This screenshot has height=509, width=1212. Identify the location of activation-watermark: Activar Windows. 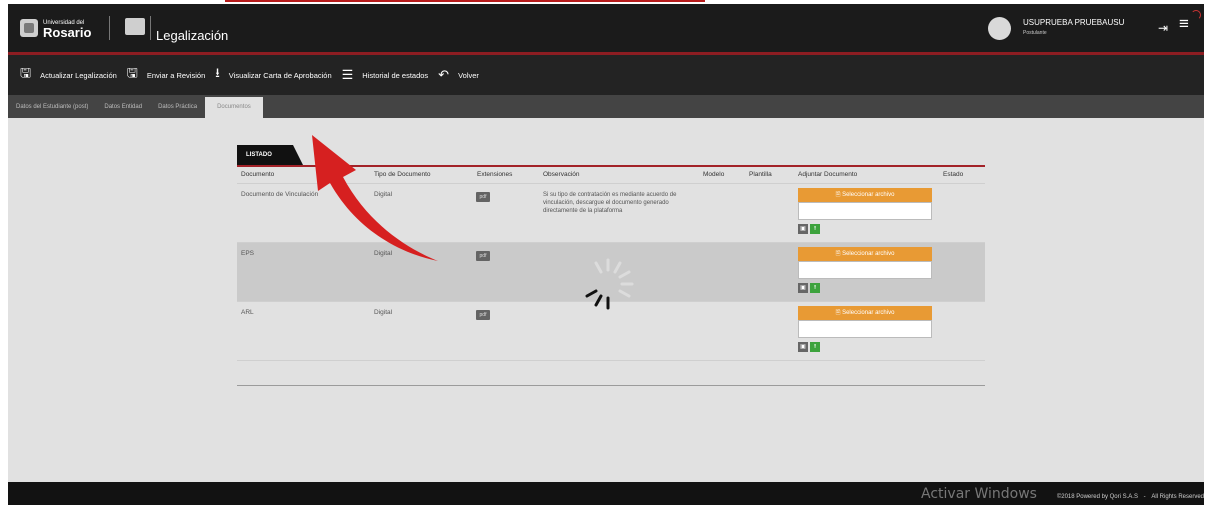
(979, 494).